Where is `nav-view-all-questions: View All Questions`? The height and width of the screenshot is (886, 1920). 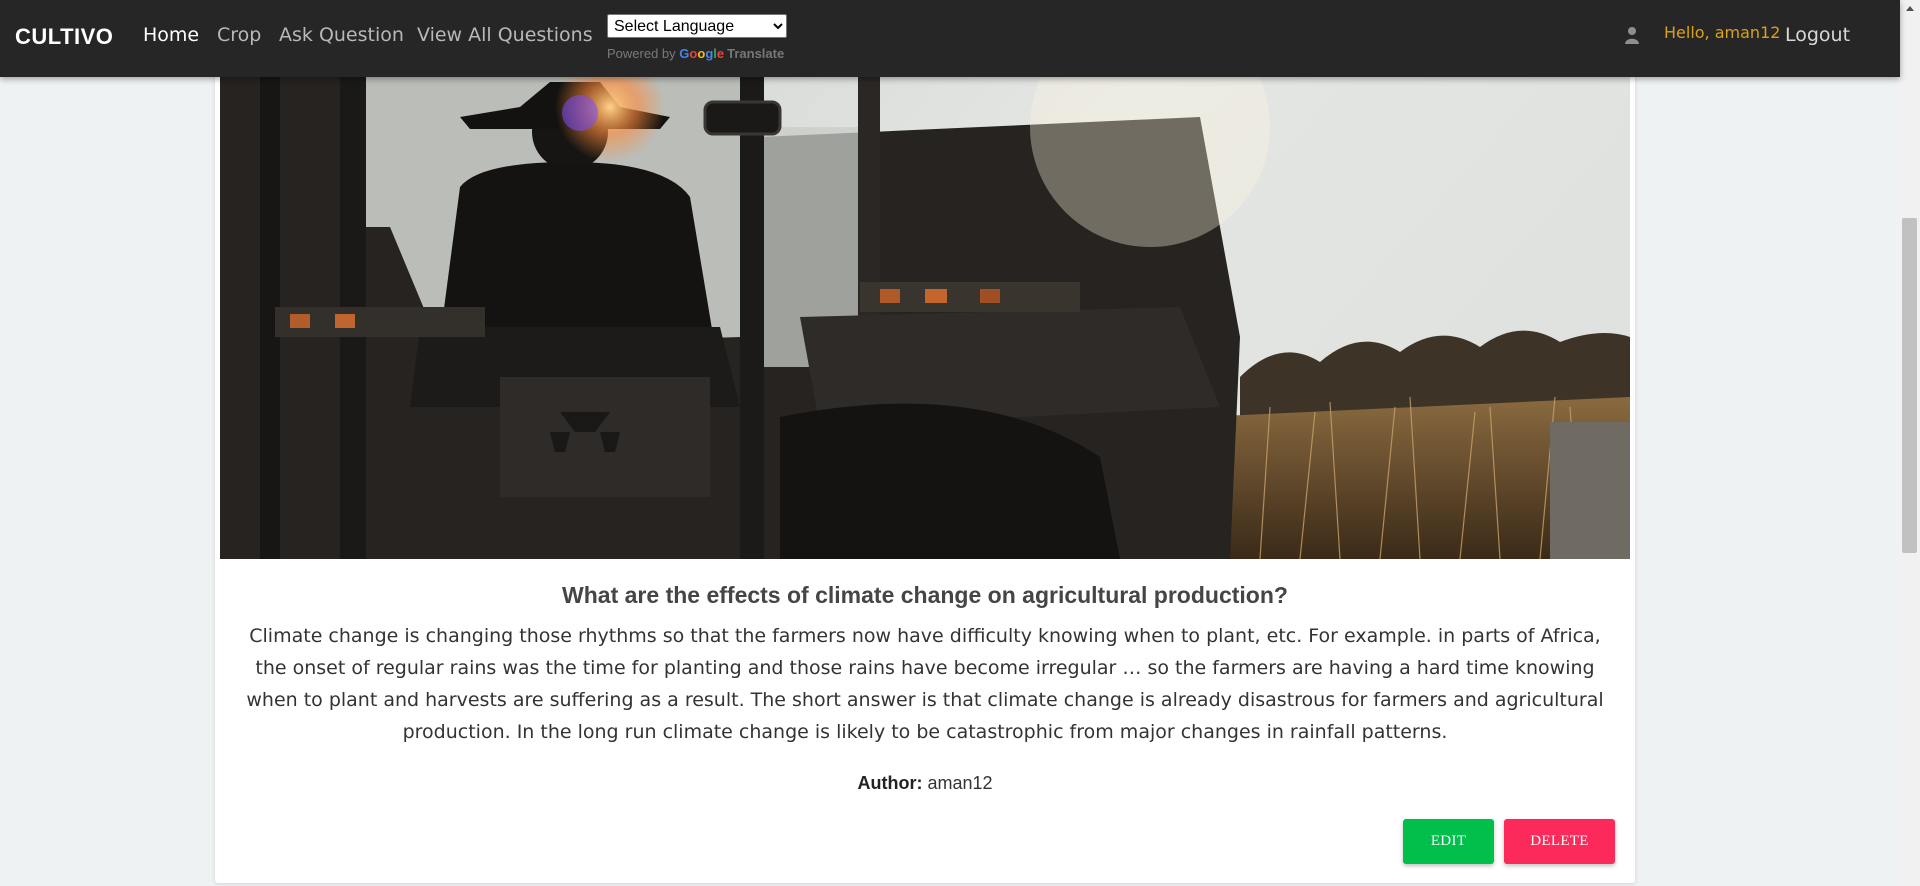
nav-view-all-questions: View All Questions is located at coordinates (505, 35).